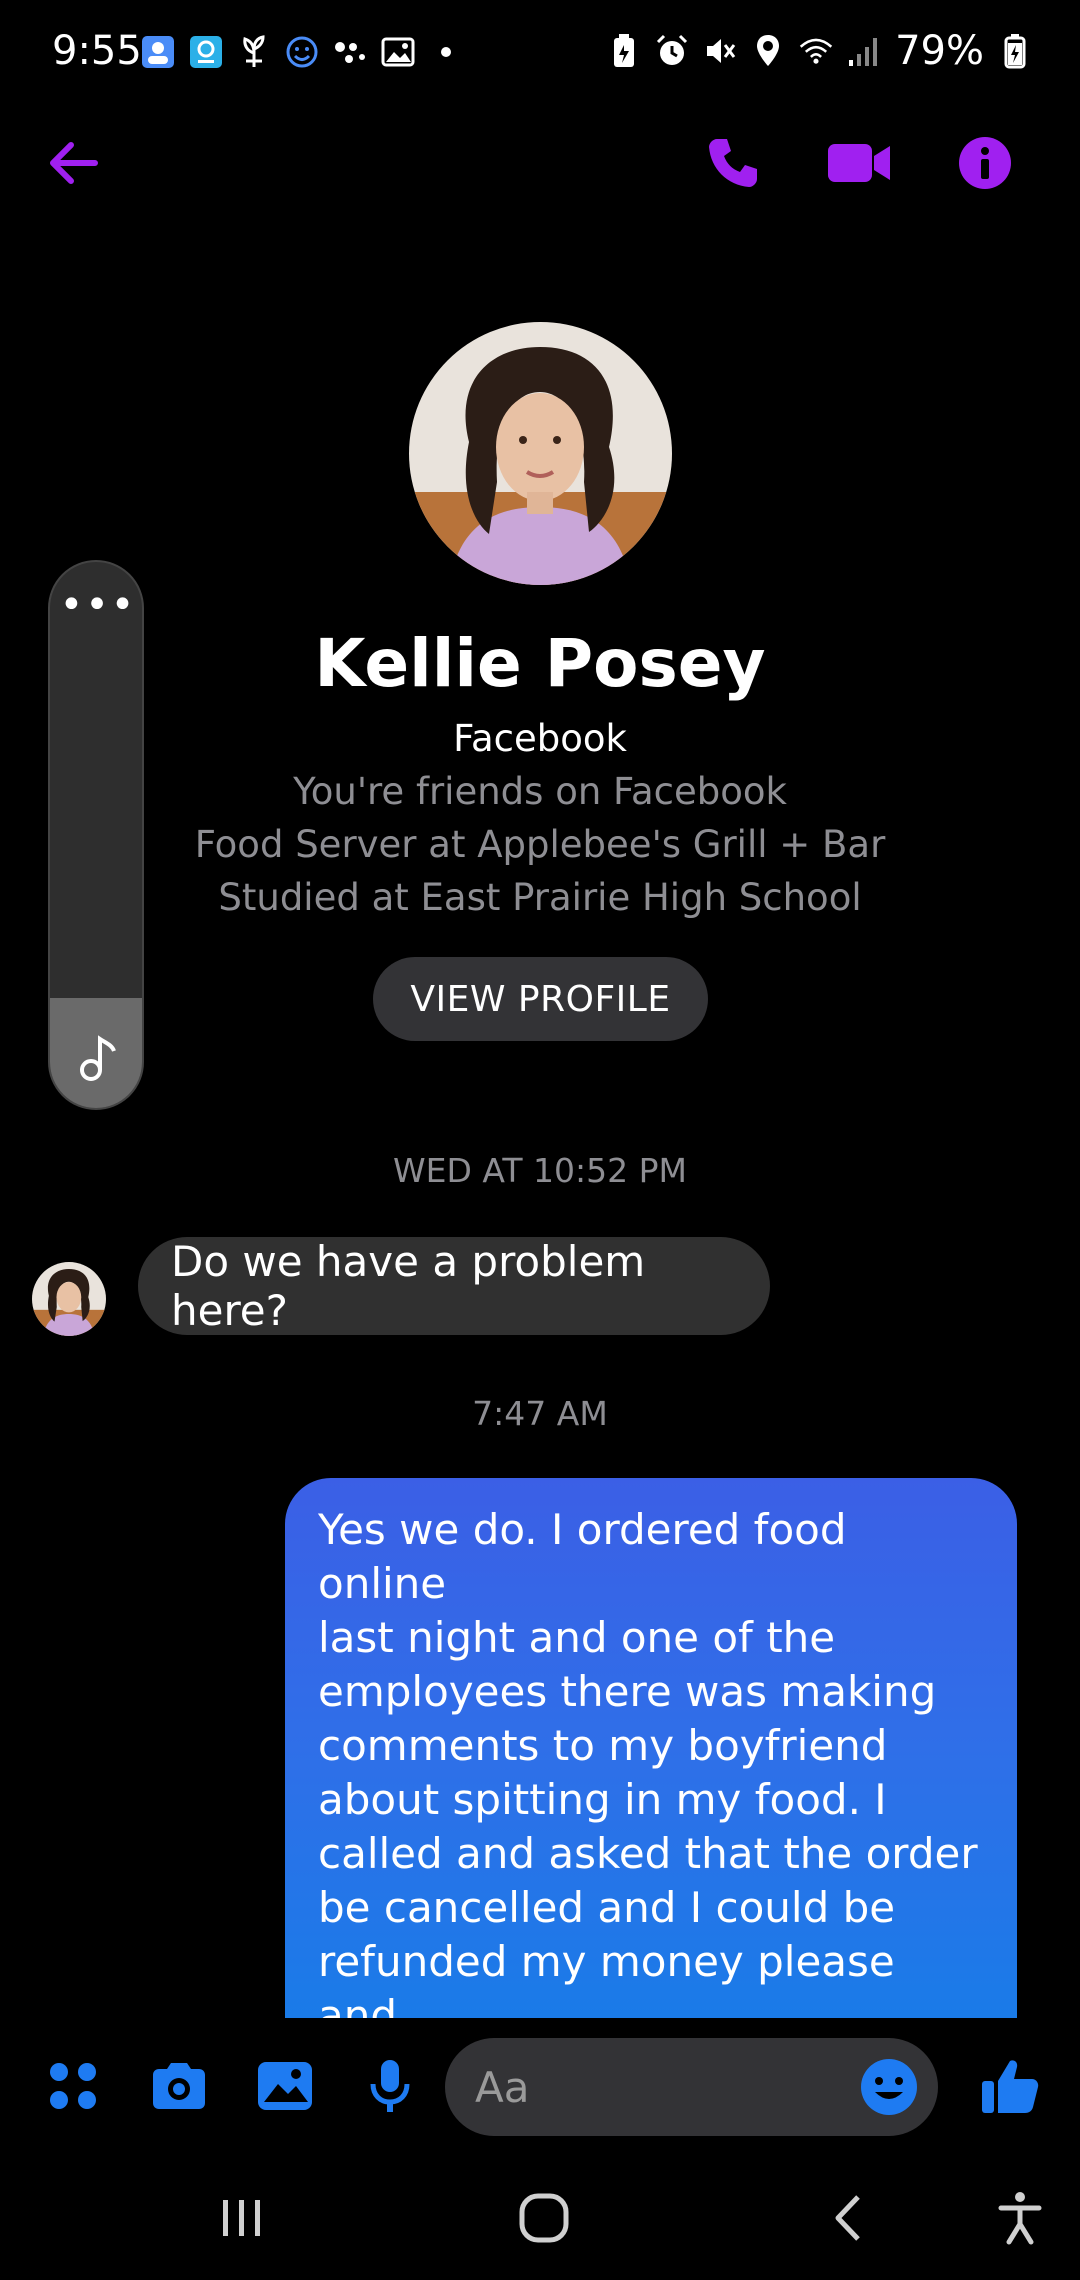  I want to click on profile-education-line: Studied at East Prairie High School, so click(540, 897).